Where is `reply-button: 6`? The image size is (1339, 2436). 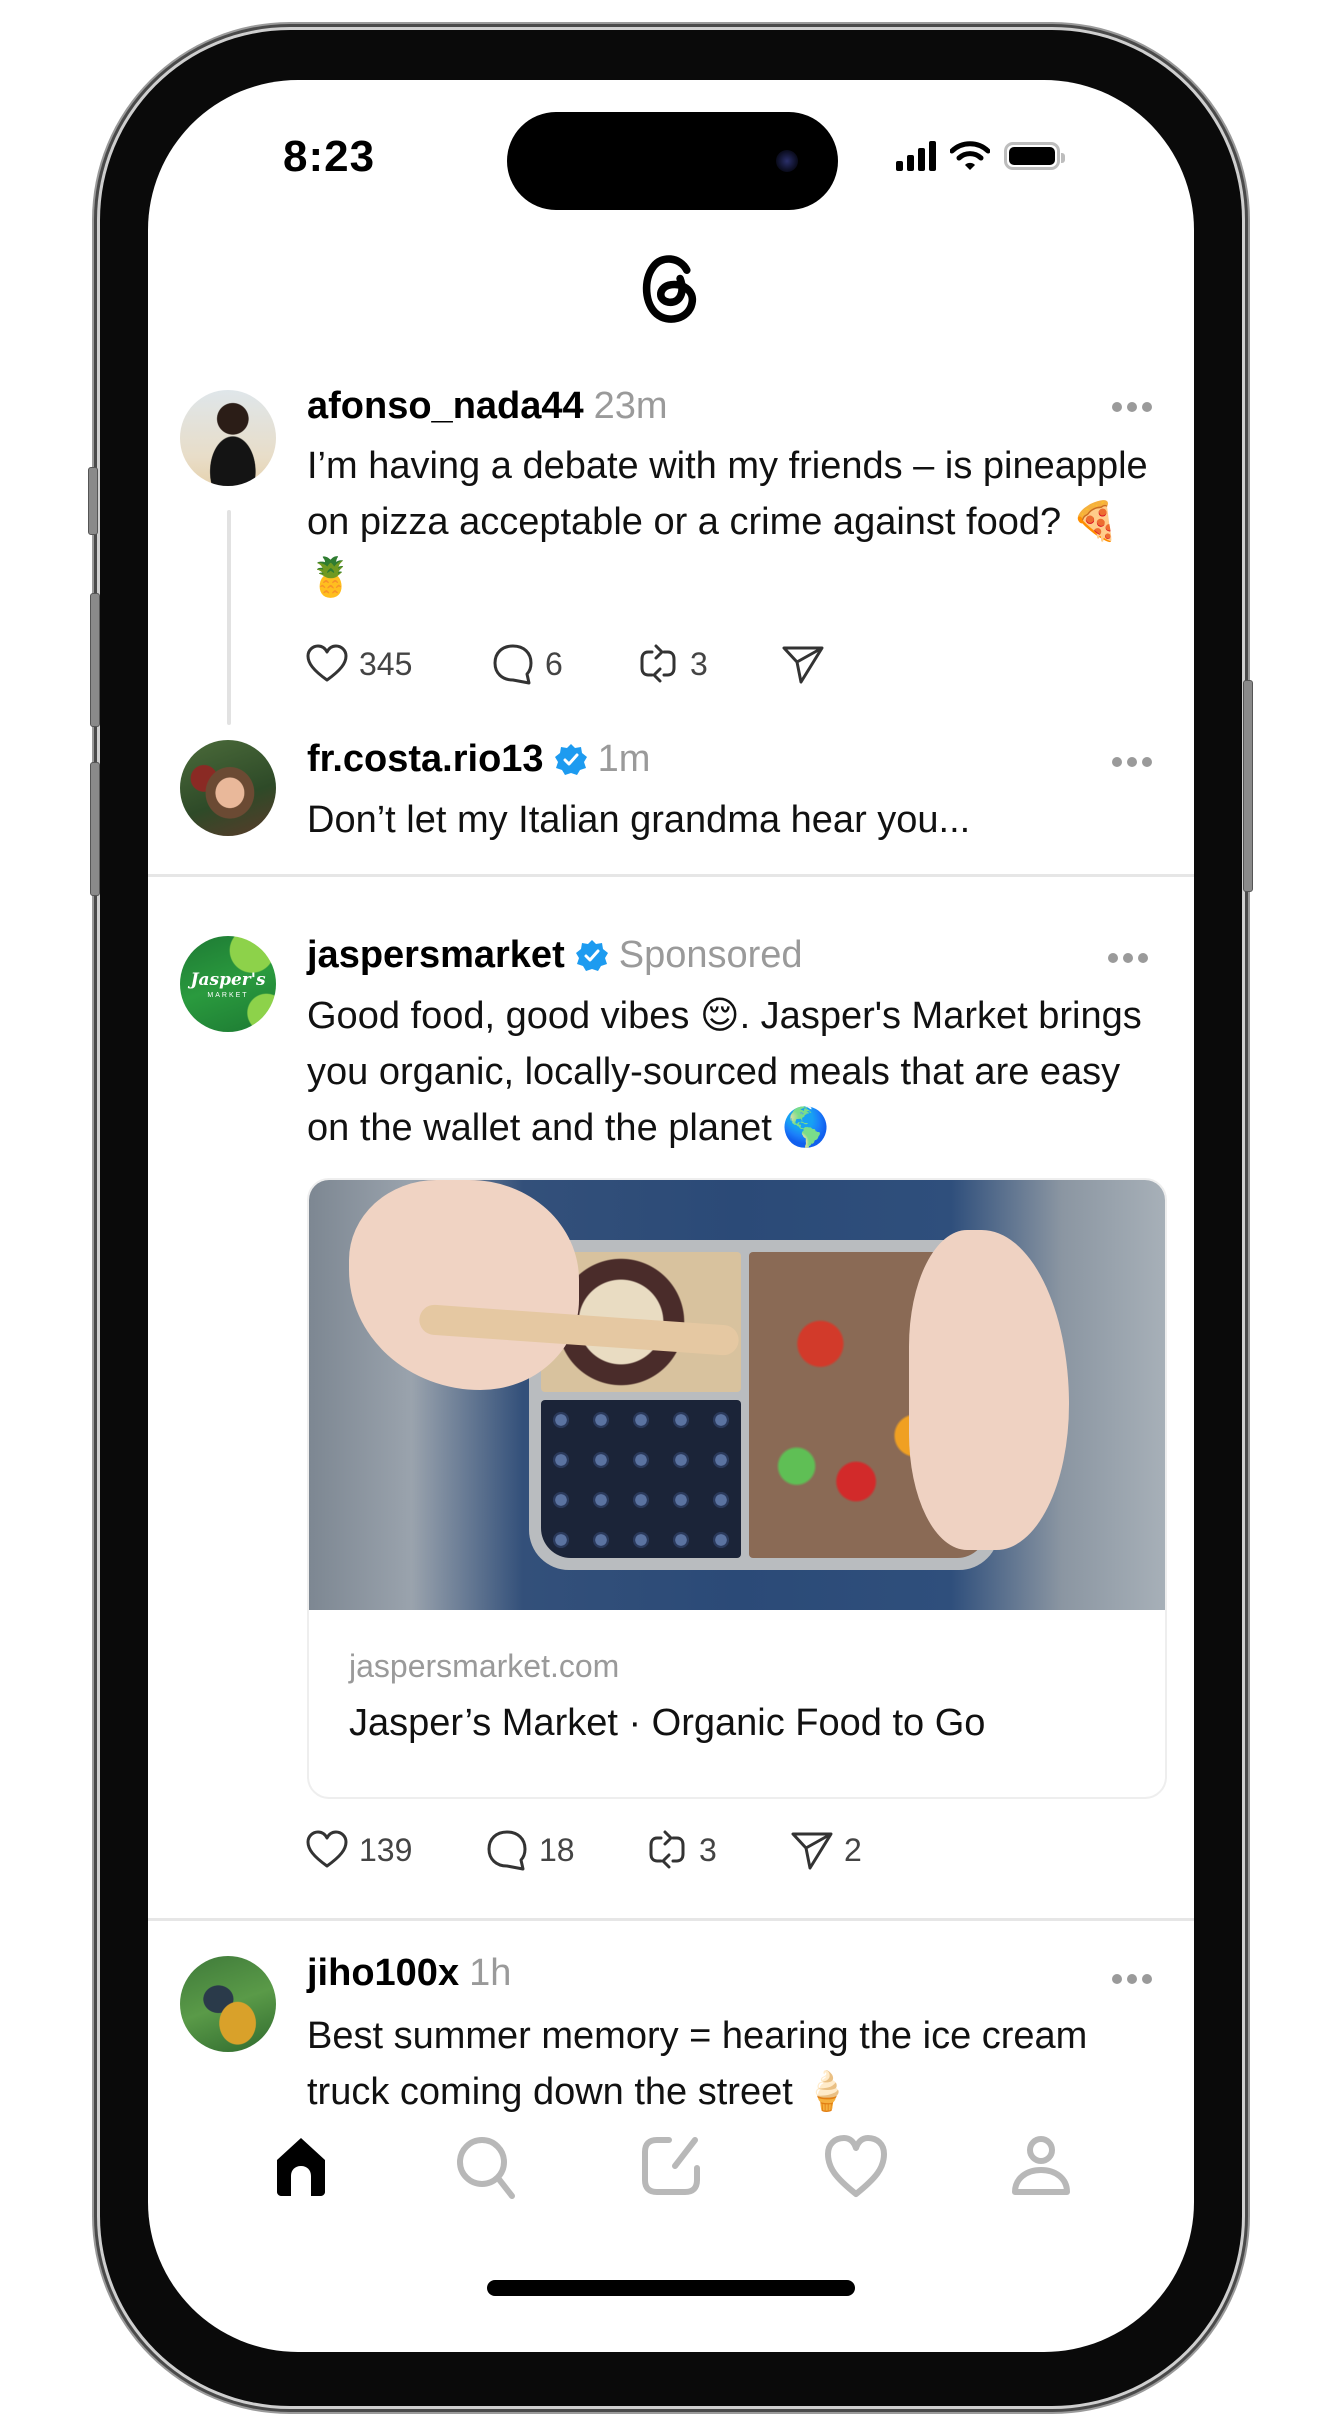
reply-button: 6 is located at coordinates (561, 664).